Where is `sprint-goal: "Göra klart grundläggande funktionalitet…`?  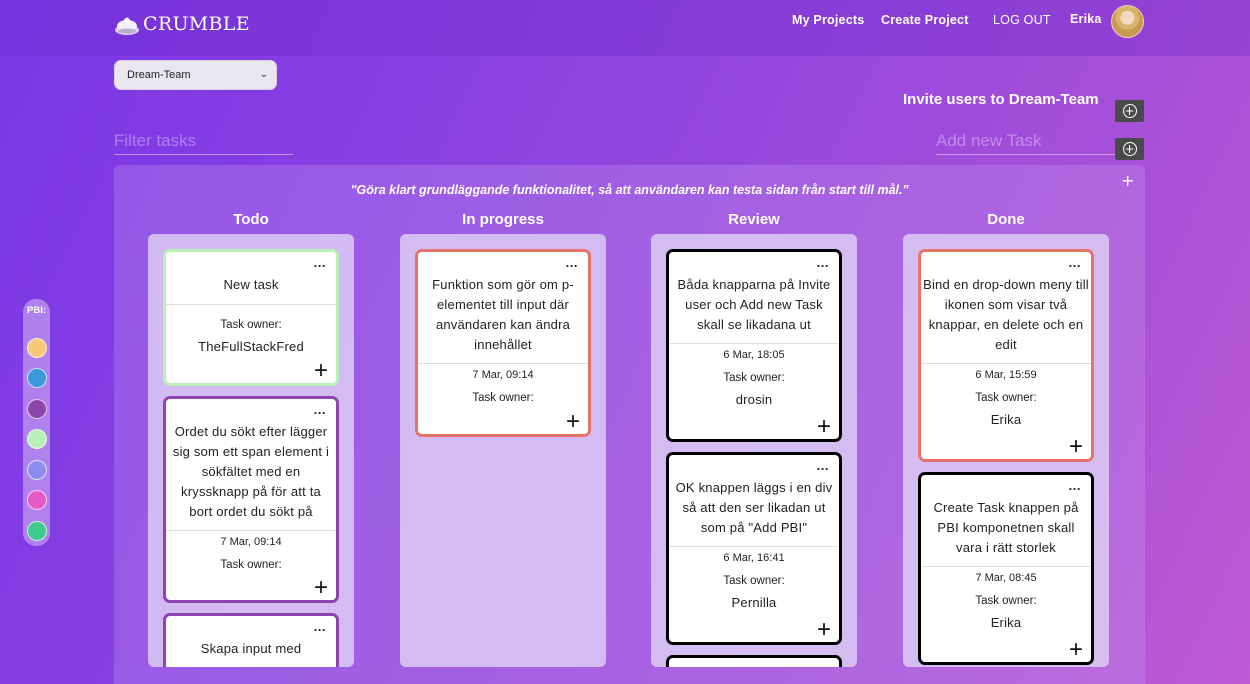
sprint-goal: "Göra klart grundläggande funktionalitet… is located at coordinates (629, 190).